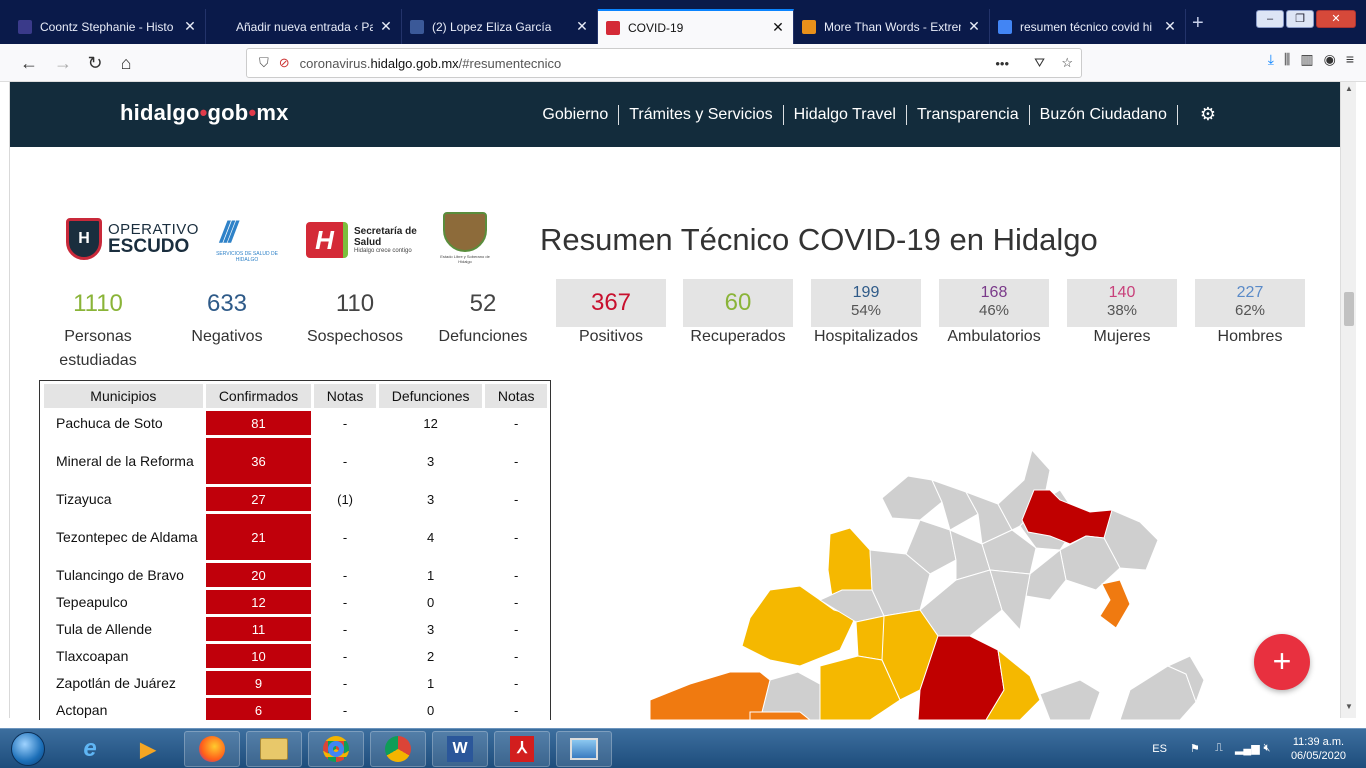 The image size is (1366, 768). I want to click on stat-hospitalizados-value: 199, so click(866, 292).